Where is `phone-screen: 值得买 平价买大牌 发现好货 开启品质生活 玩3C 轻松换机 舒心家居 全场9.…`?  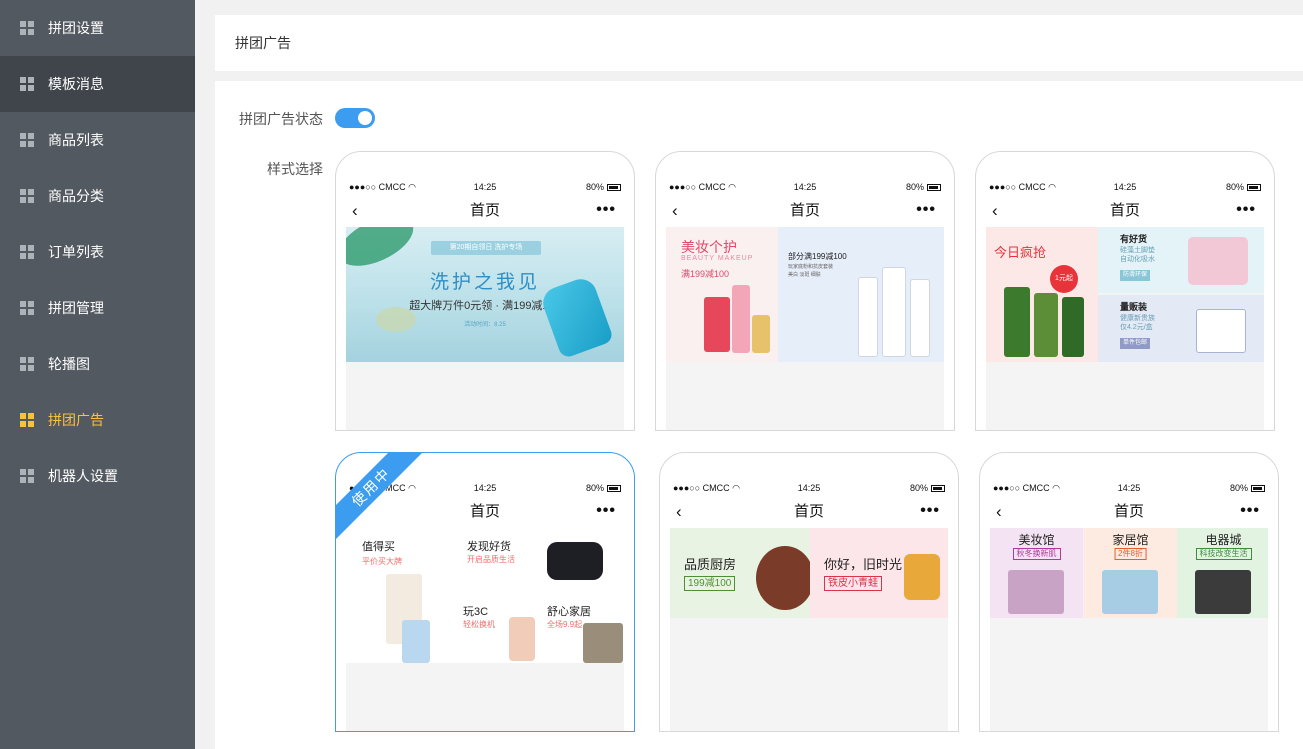 phone-screen: 值得买 平价买大牌 发现好货 开启品质生活 玩3C 轻松换机 舒心家居 全场9.… is located at coordinates (485, 629).